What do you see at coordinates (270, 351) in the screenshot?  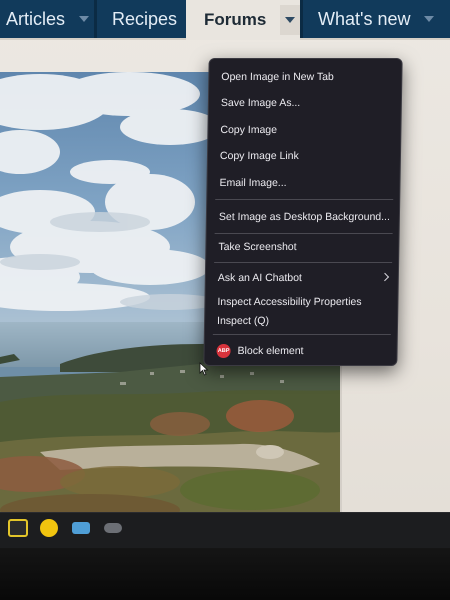 I see `menu-item-label: Block element` at bounding box center [270, 351].